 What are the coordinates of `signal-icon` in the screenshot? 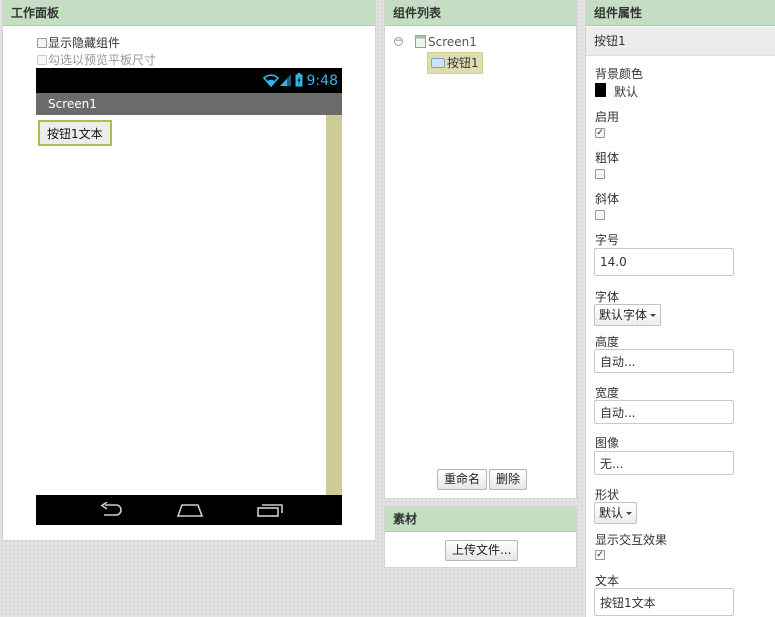 It's located at (285, 81).